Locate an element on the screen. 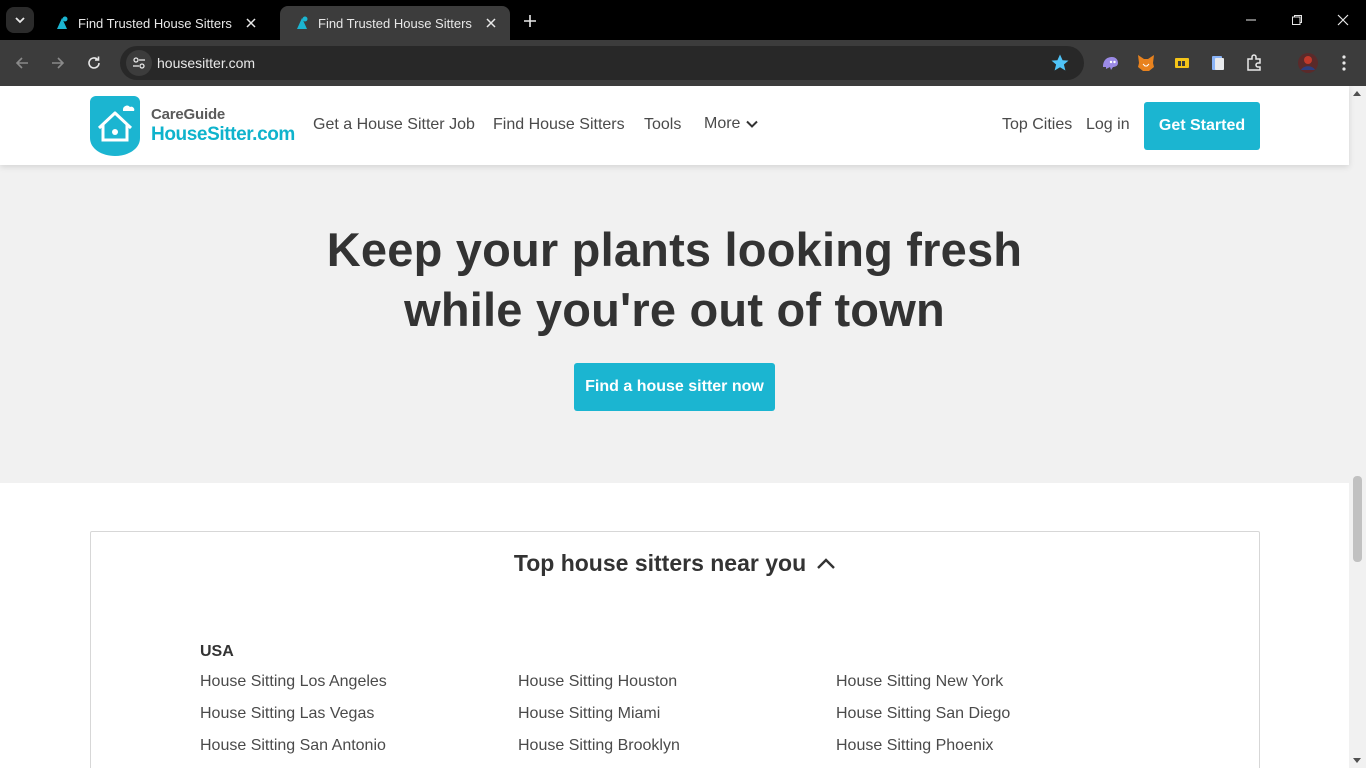 The image size is (1366, 768). kebab-menu-icon is located at coordinates (1344, 63).